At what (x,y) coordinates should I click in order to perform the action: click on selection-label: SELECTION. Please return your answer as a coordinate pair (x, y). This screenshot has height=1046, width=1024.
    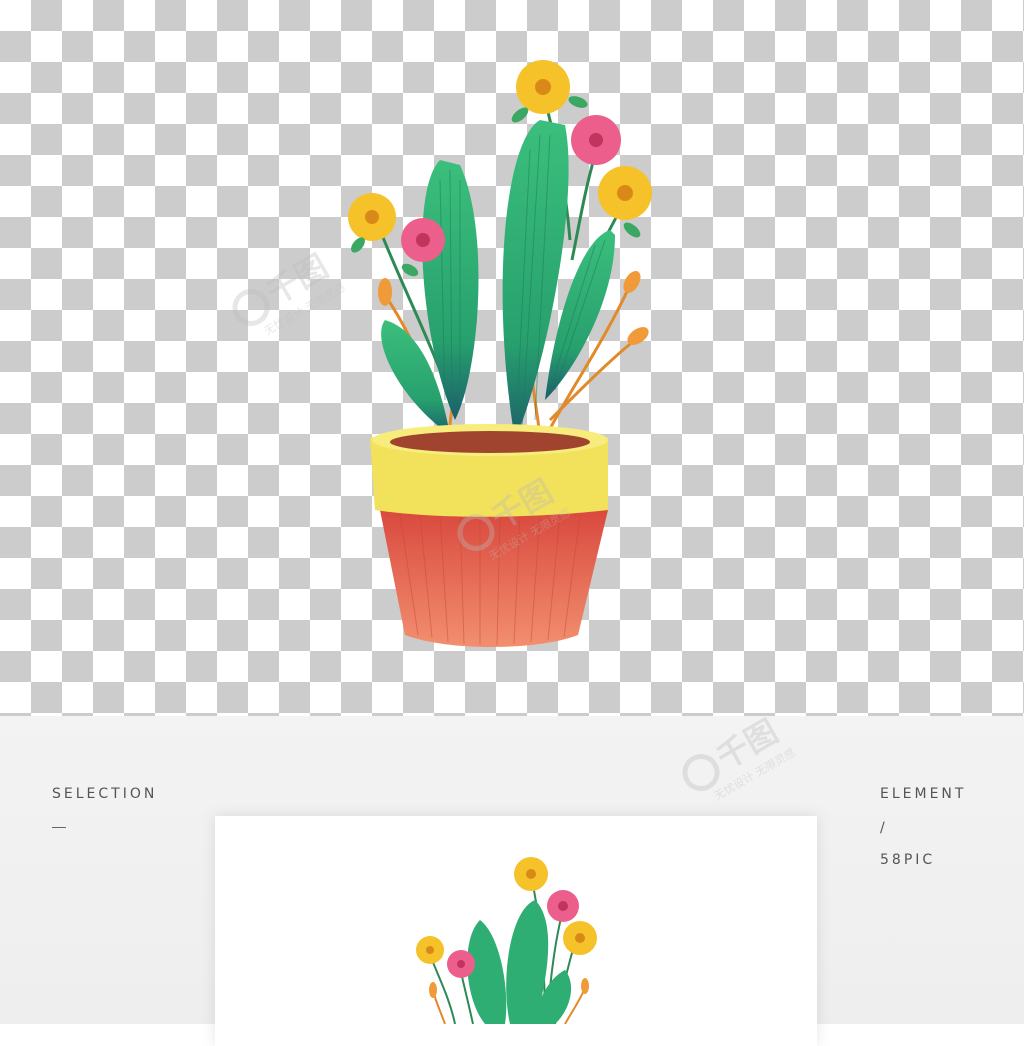
    Looking at the image, I should click on (105, 794).